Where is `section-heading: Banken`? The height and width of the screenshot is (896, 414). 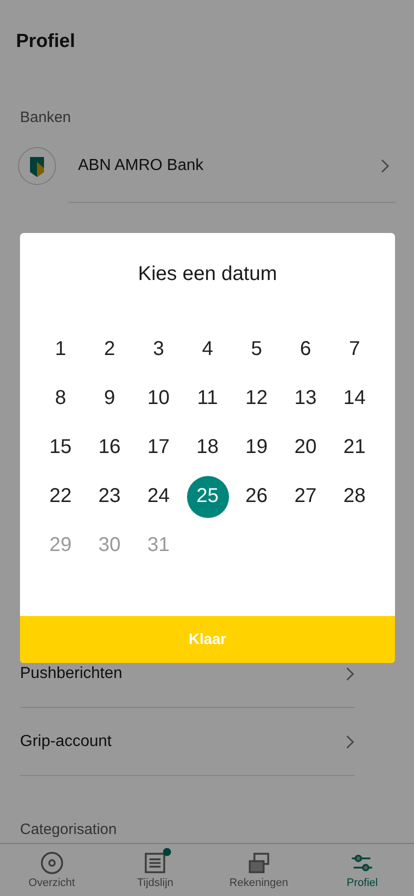
section-heading: Banken is located at coordinates (45, 118).